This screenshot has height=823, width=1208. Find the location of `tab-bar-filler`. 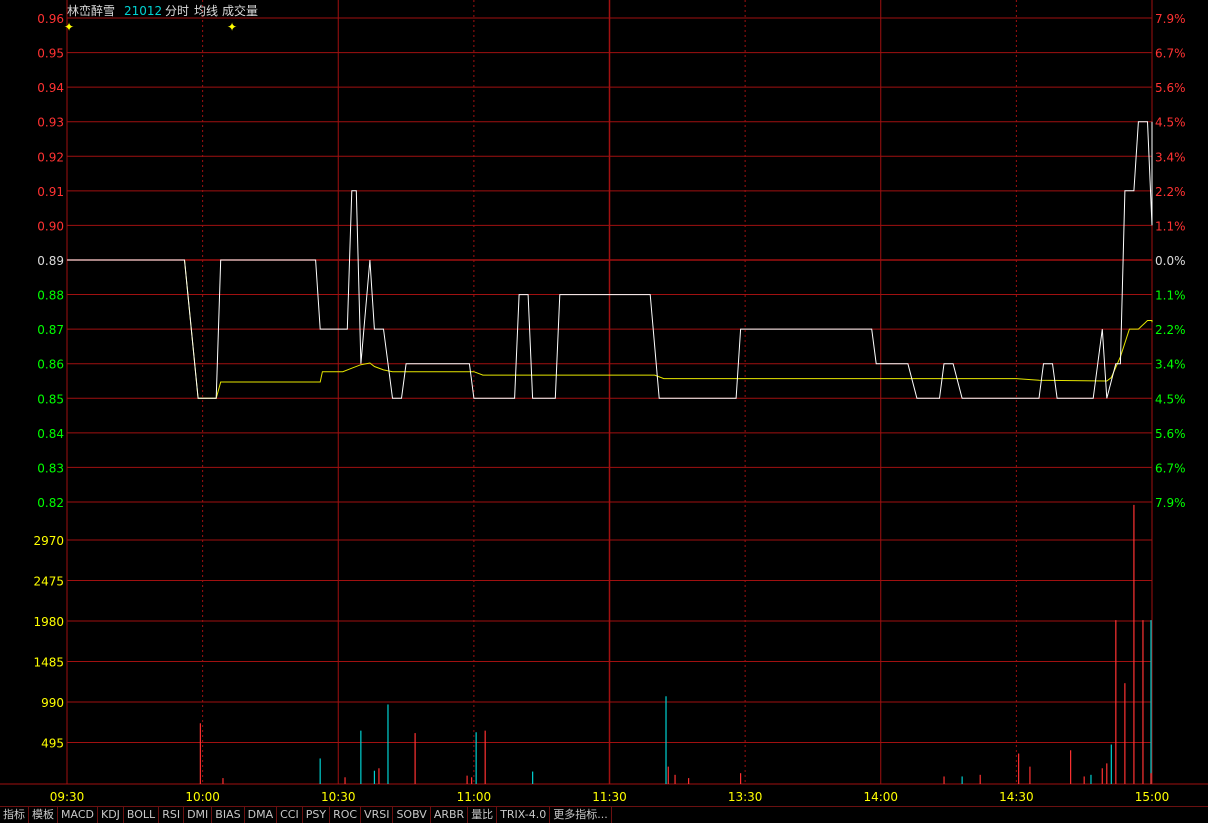

tab-bar-filler is located at coordinates (909, 814).